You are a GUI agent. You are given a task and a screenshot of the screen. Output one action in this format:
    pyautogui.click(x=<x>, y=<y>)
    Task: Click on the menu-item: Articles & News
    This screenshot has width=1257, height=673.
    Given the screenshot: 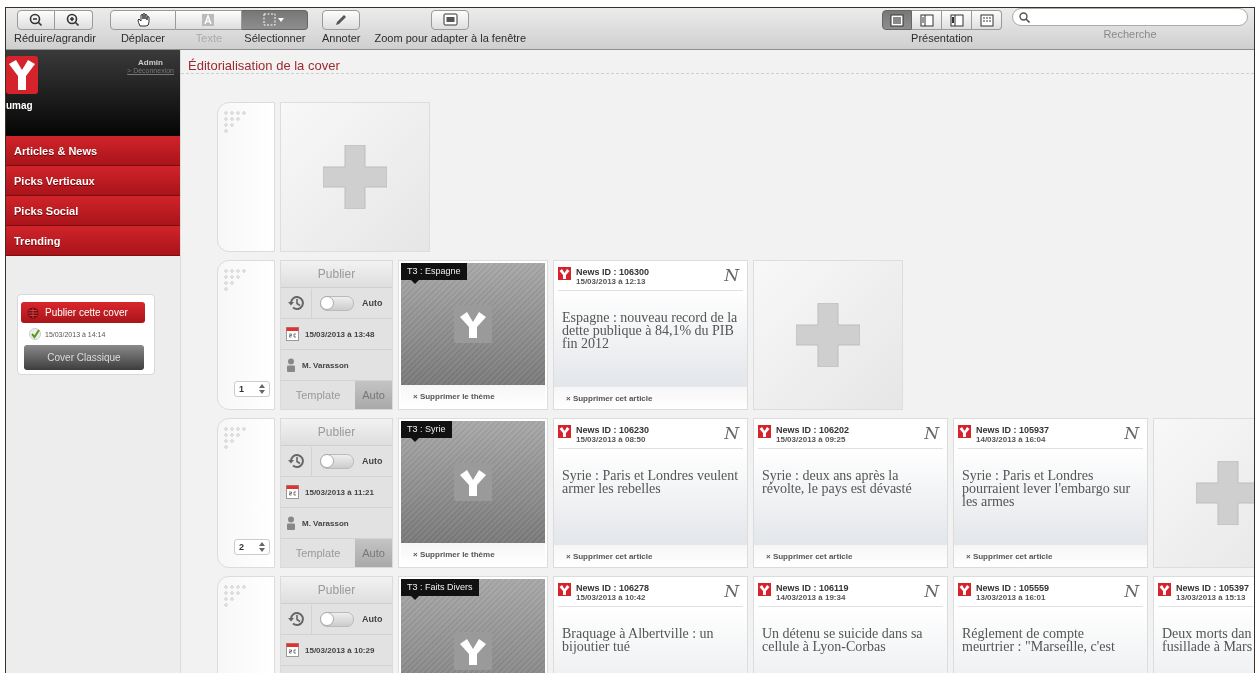 What is the action you would take?
    pyautogui.click(x=93, y=151)
    